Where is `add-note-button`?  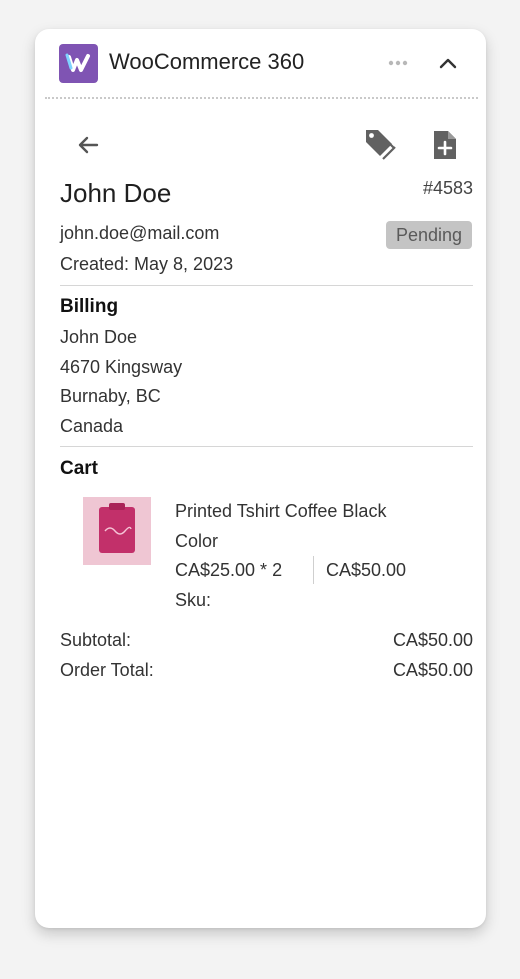
add-note-button is located at coordinates (445, 145).